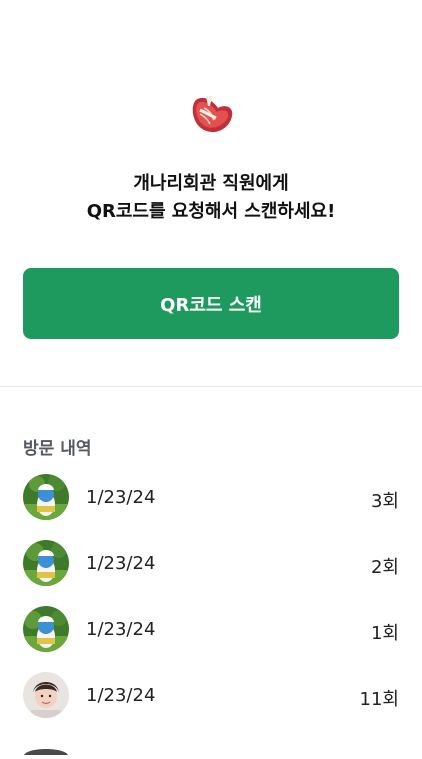 The image size is (422, 759). Describe the element at coordinates (384, 633) in the screenshot. I see `visit-count: 1회` at that location.